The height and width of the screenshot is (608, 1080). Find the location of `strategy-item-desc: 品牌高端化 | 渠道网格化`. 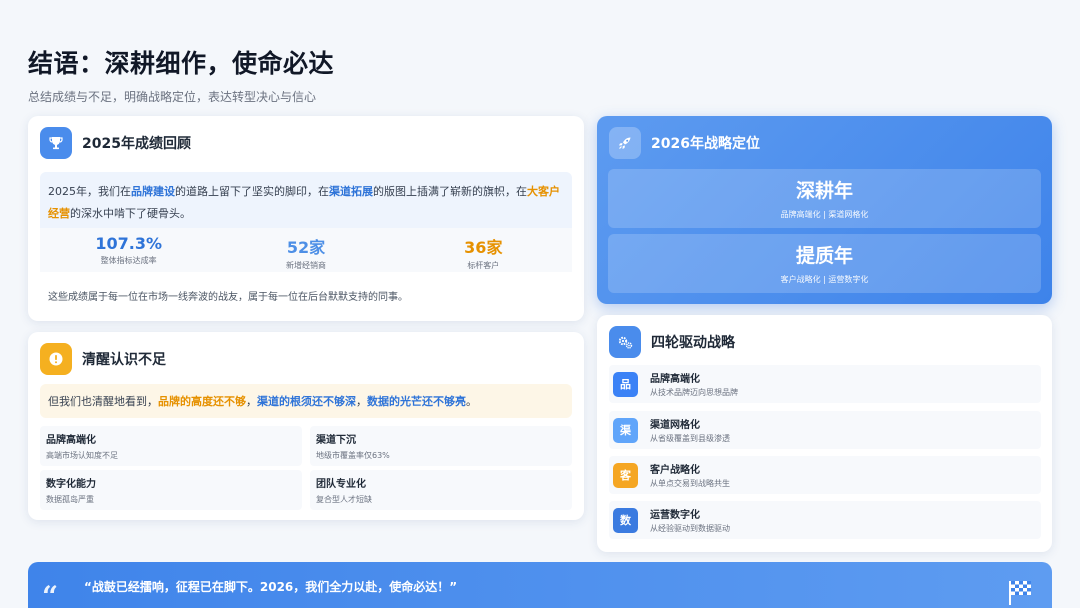

strategy-item-desc: 品牌高端化 | 渠道网格化 is located at coordinates (824, 214).